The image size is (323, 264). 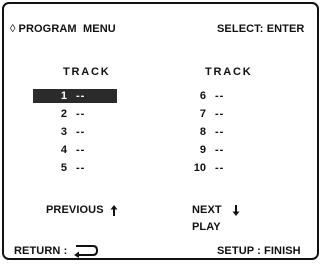 I want to click on return-button: RETURN :, so click(x=56, y=251).